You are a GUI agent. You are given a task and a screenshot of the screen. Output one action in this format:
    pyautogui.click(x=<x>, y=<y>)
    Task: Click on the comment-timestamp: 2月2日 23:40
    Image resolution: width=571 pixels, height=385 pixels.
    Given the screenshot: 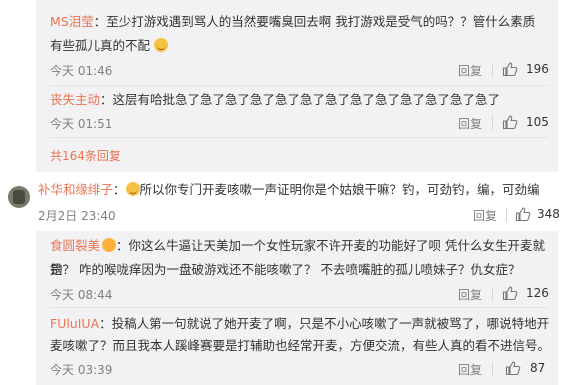 What is the action you would take?
    pyautogui.click(x=77, y=216)
    